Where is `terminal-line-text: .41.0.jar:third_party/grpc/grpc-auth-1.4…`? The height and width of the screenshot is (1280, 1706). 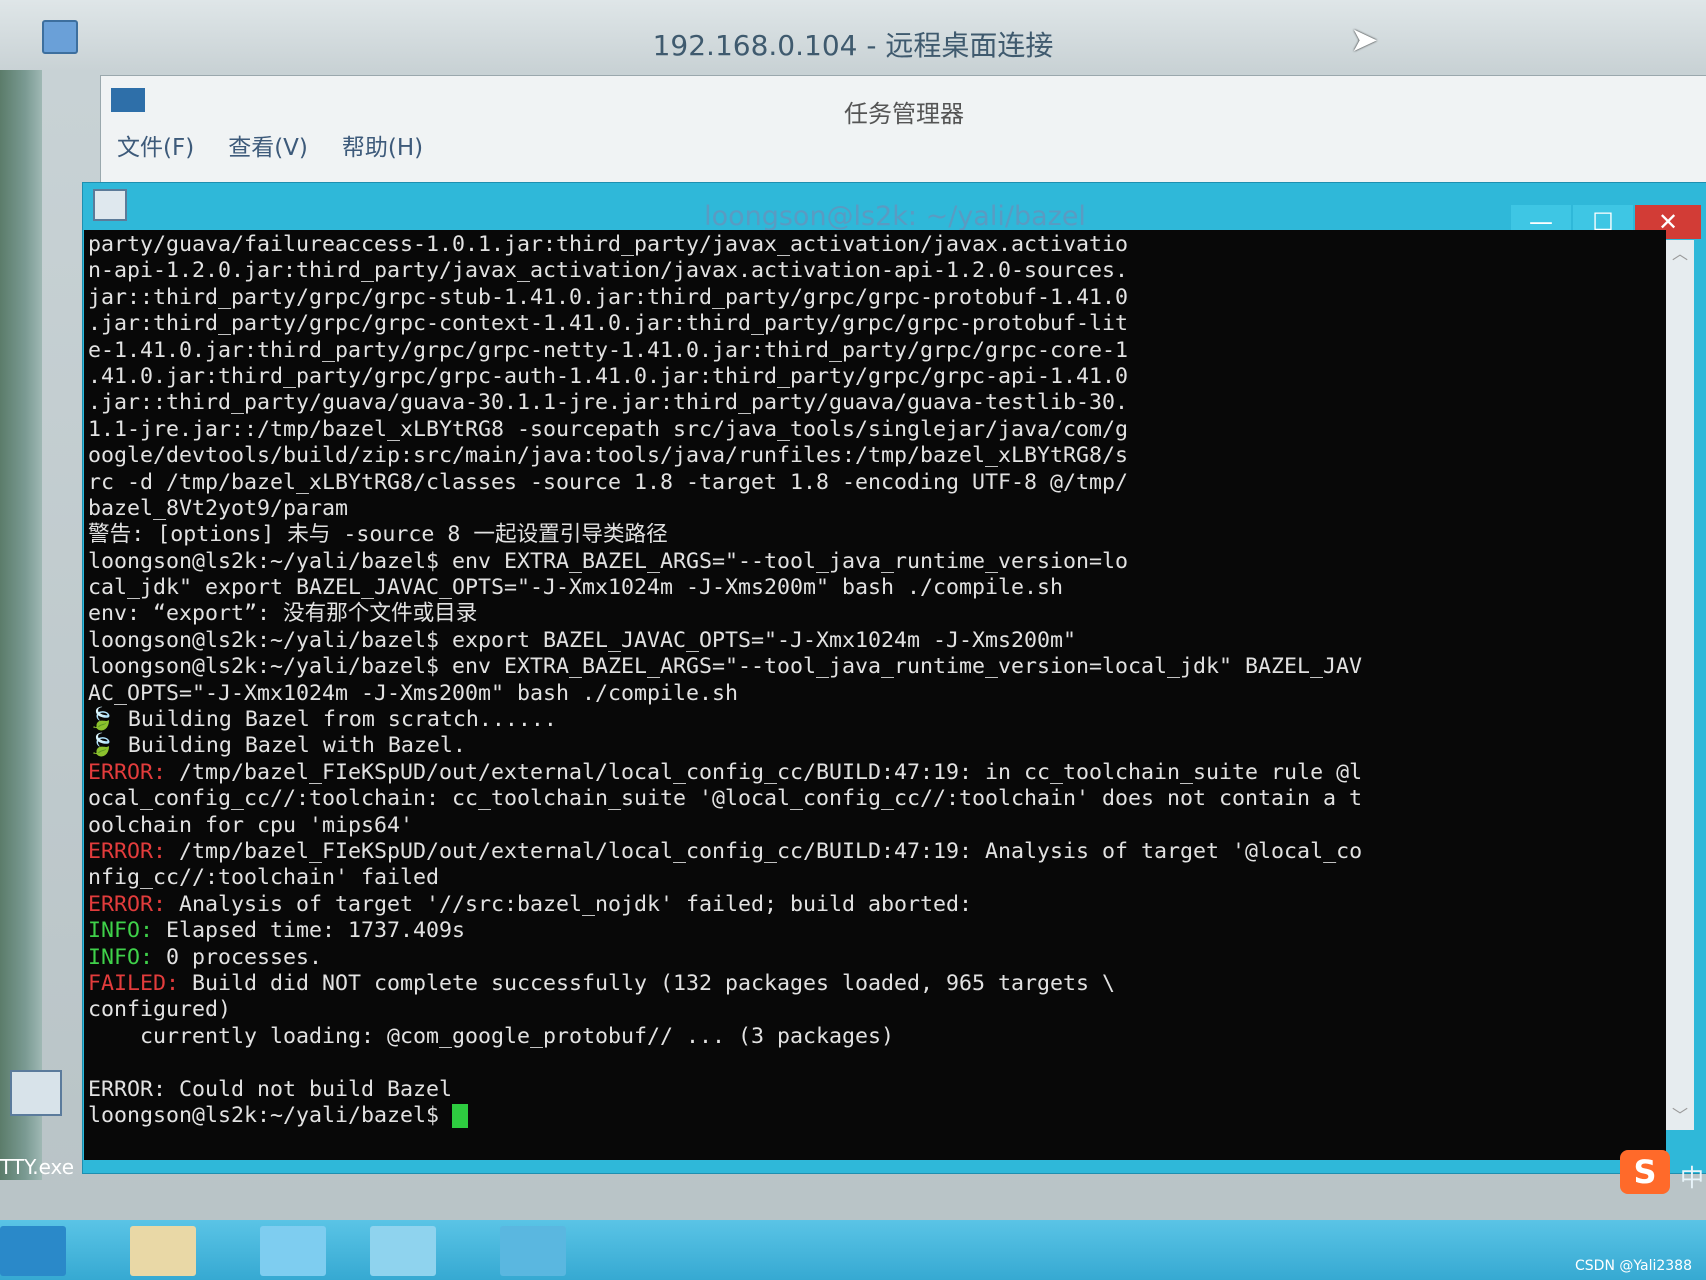
terminal-line-text: .41.0.jar:third_party/grpc/grpc-auth-1.4… is located at coordinates (608, 376).